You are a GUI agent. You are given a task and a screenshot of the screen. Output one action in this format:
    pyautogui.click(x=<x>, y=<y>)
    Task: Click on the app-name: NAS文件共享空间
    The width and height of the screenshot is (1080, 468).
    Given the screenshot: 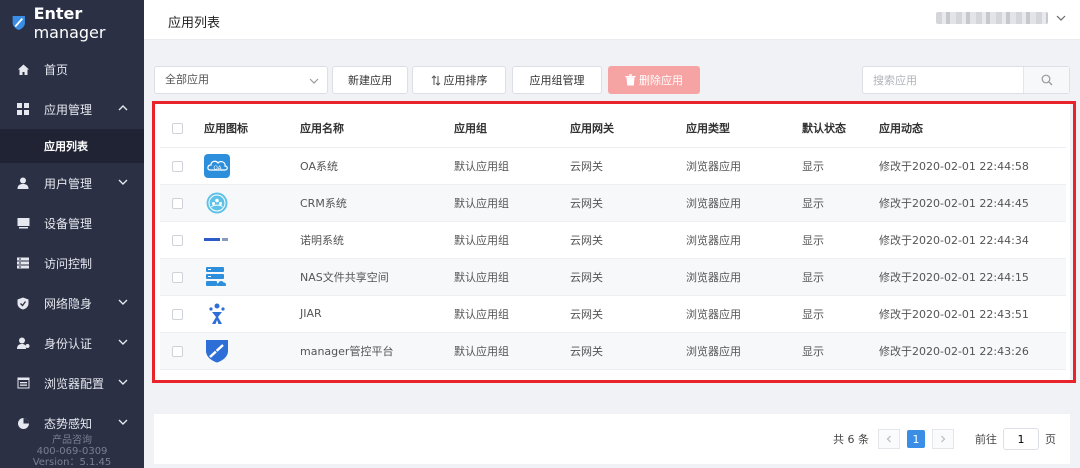 What is the action you would take?
    pyautogui.click(x=377, y=277)
    